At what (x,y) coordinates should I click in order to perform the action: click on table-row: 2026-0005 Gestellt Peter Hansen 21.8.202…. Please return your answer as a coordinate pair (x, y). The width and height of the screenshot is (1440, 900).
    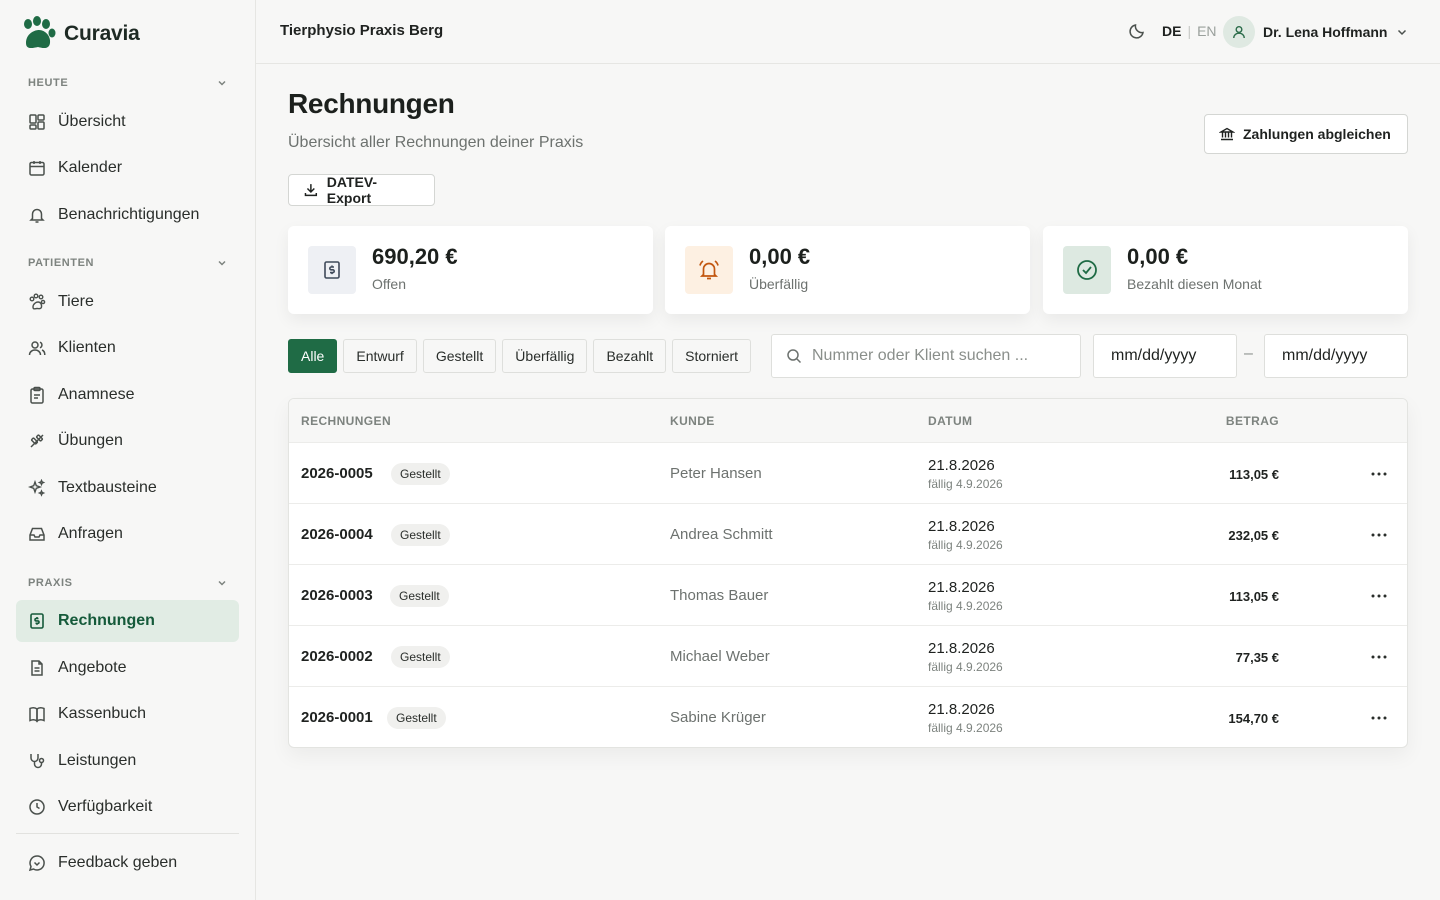
    Looking at the image, I should click on (848, 473).